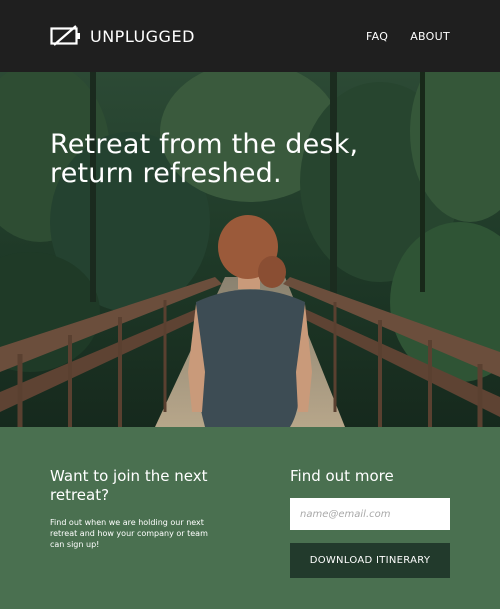 The width and height of the screenshot is (500, 609). Describe the element at coordinates (250, 36) in the screenshot. I see `site-header: UNPLUGGED FAQ ABOUT` at that location.